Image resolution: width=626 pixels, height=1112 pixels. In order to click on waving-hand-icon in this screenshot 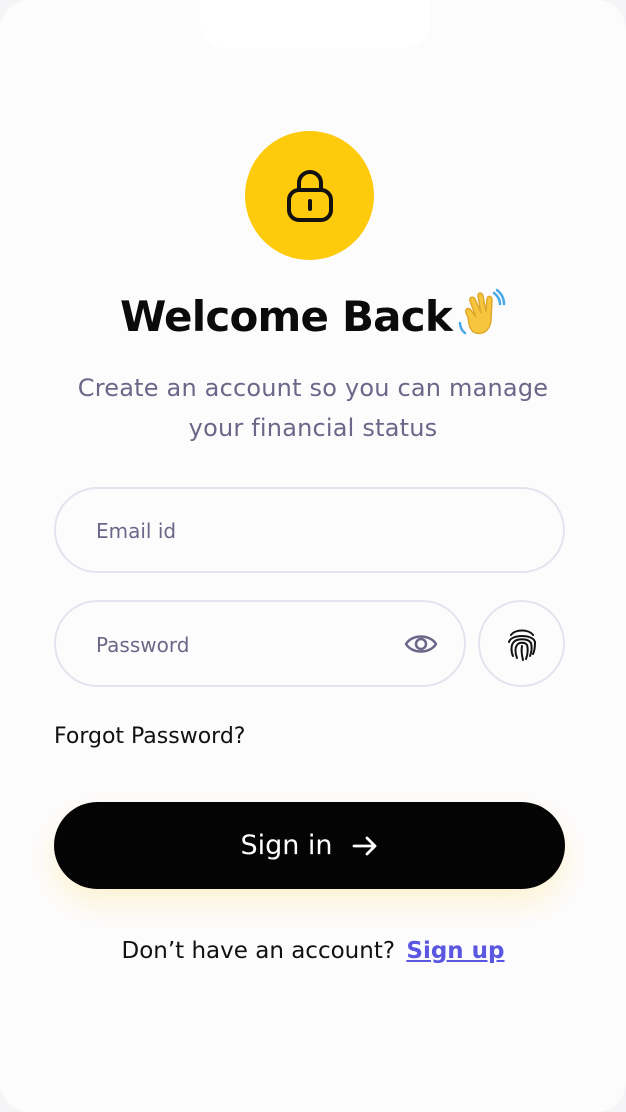, I will do `click(482, 311)`.